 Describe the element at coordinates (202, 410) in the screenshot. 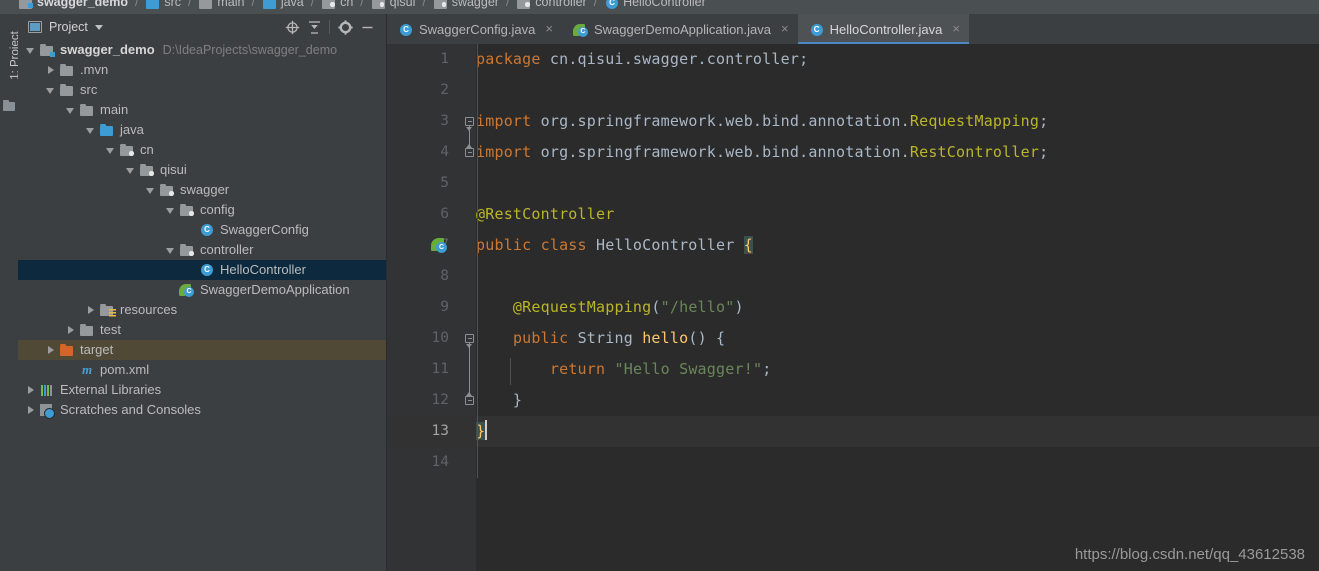

I see `tree-node-scratches-and-consoles: Scratches and Consoles` at that location.